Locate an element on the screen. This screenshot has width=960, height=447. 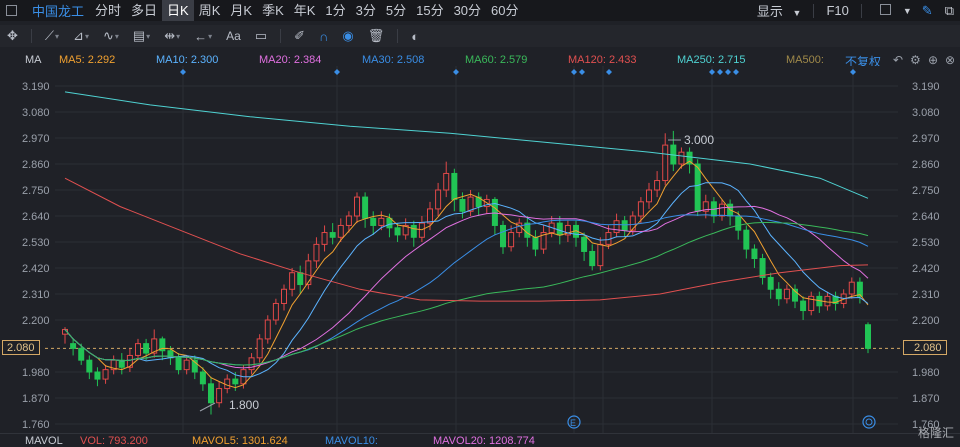
event-e-label: E is located at coordinates (573, 423).